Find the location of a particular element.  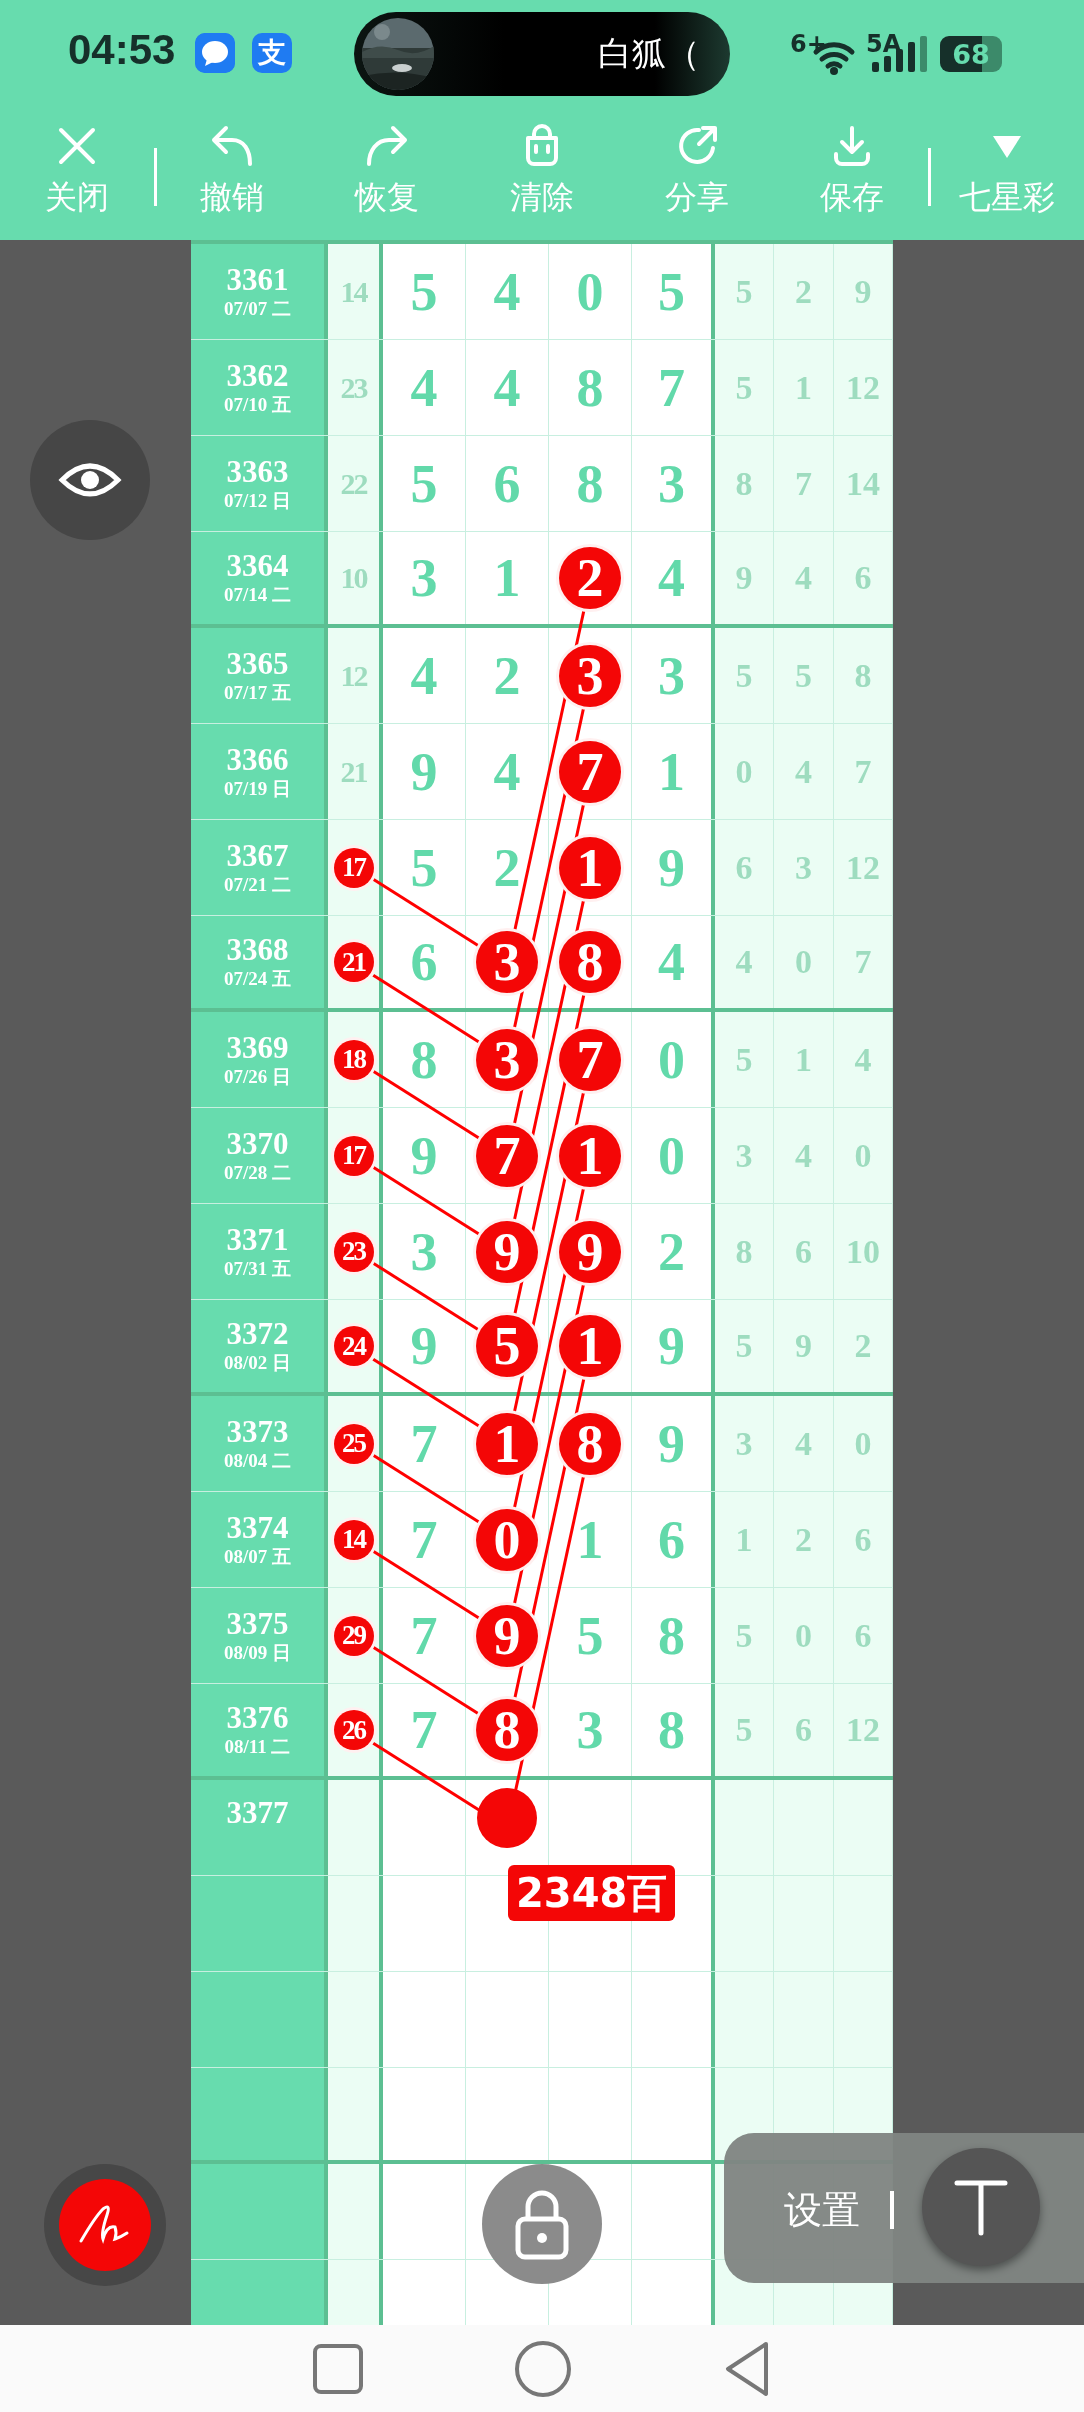

issue-number: 3363 is located at coordinates (257, 471).